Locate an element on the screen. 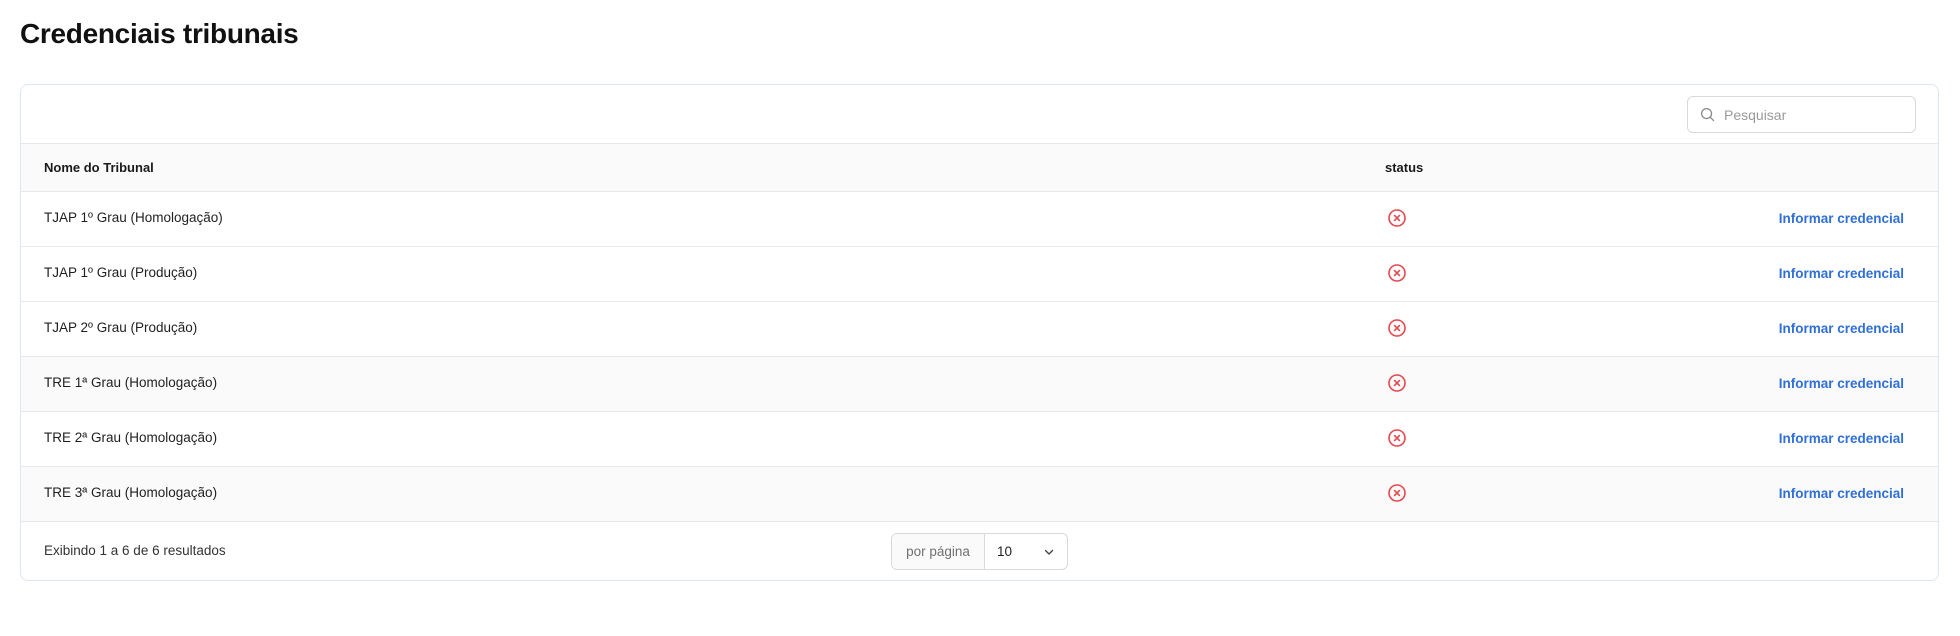 The image size is (1960, 636). tribunal-name: TRE 3ª Grau (Homologação) is located at coordinates (131, 492).